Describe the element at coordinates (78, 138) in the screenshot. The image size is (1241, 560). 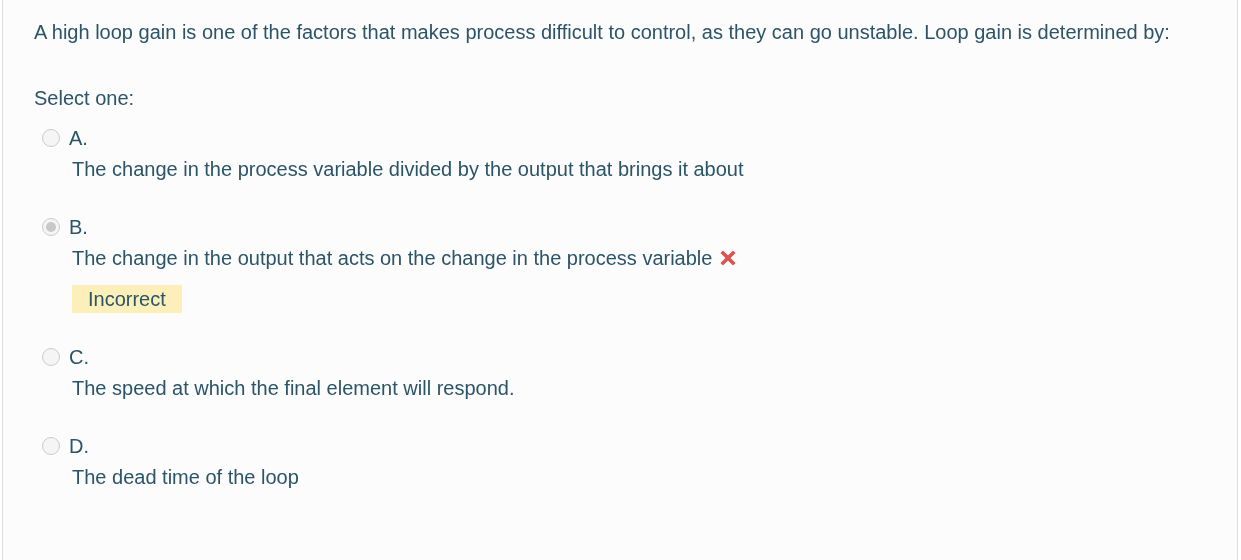
I see `option-letter: A.` at that location.